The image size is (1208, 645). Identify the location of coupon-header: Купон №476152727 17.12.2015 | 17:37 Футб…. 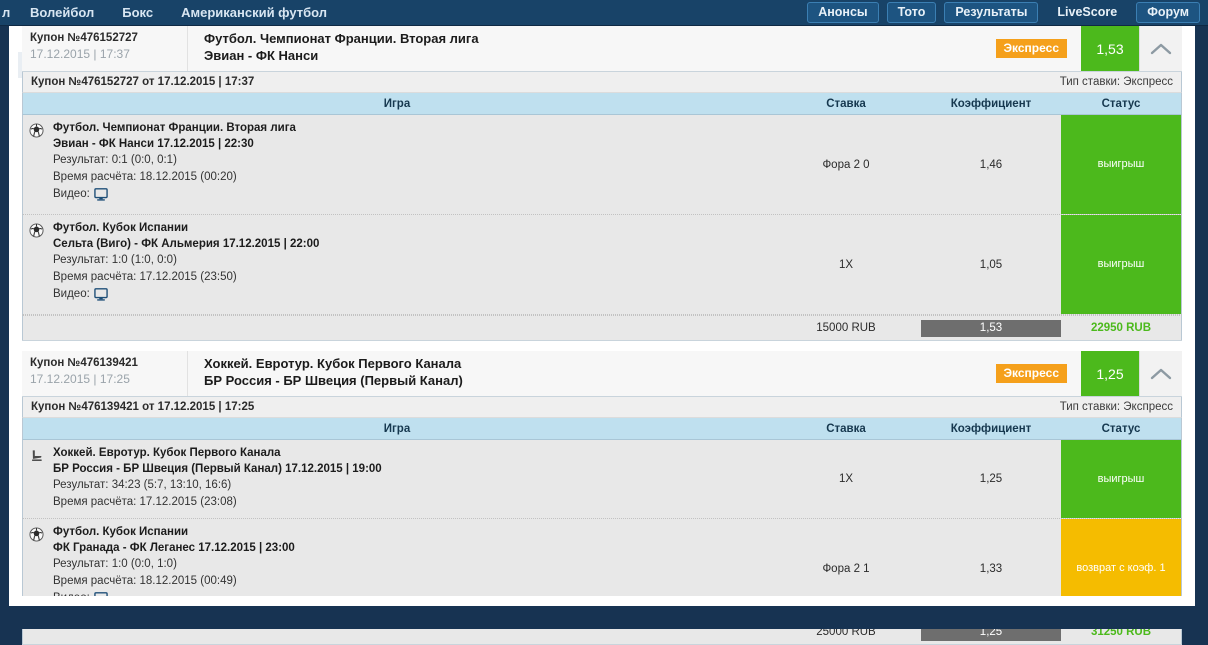
(602, 49).